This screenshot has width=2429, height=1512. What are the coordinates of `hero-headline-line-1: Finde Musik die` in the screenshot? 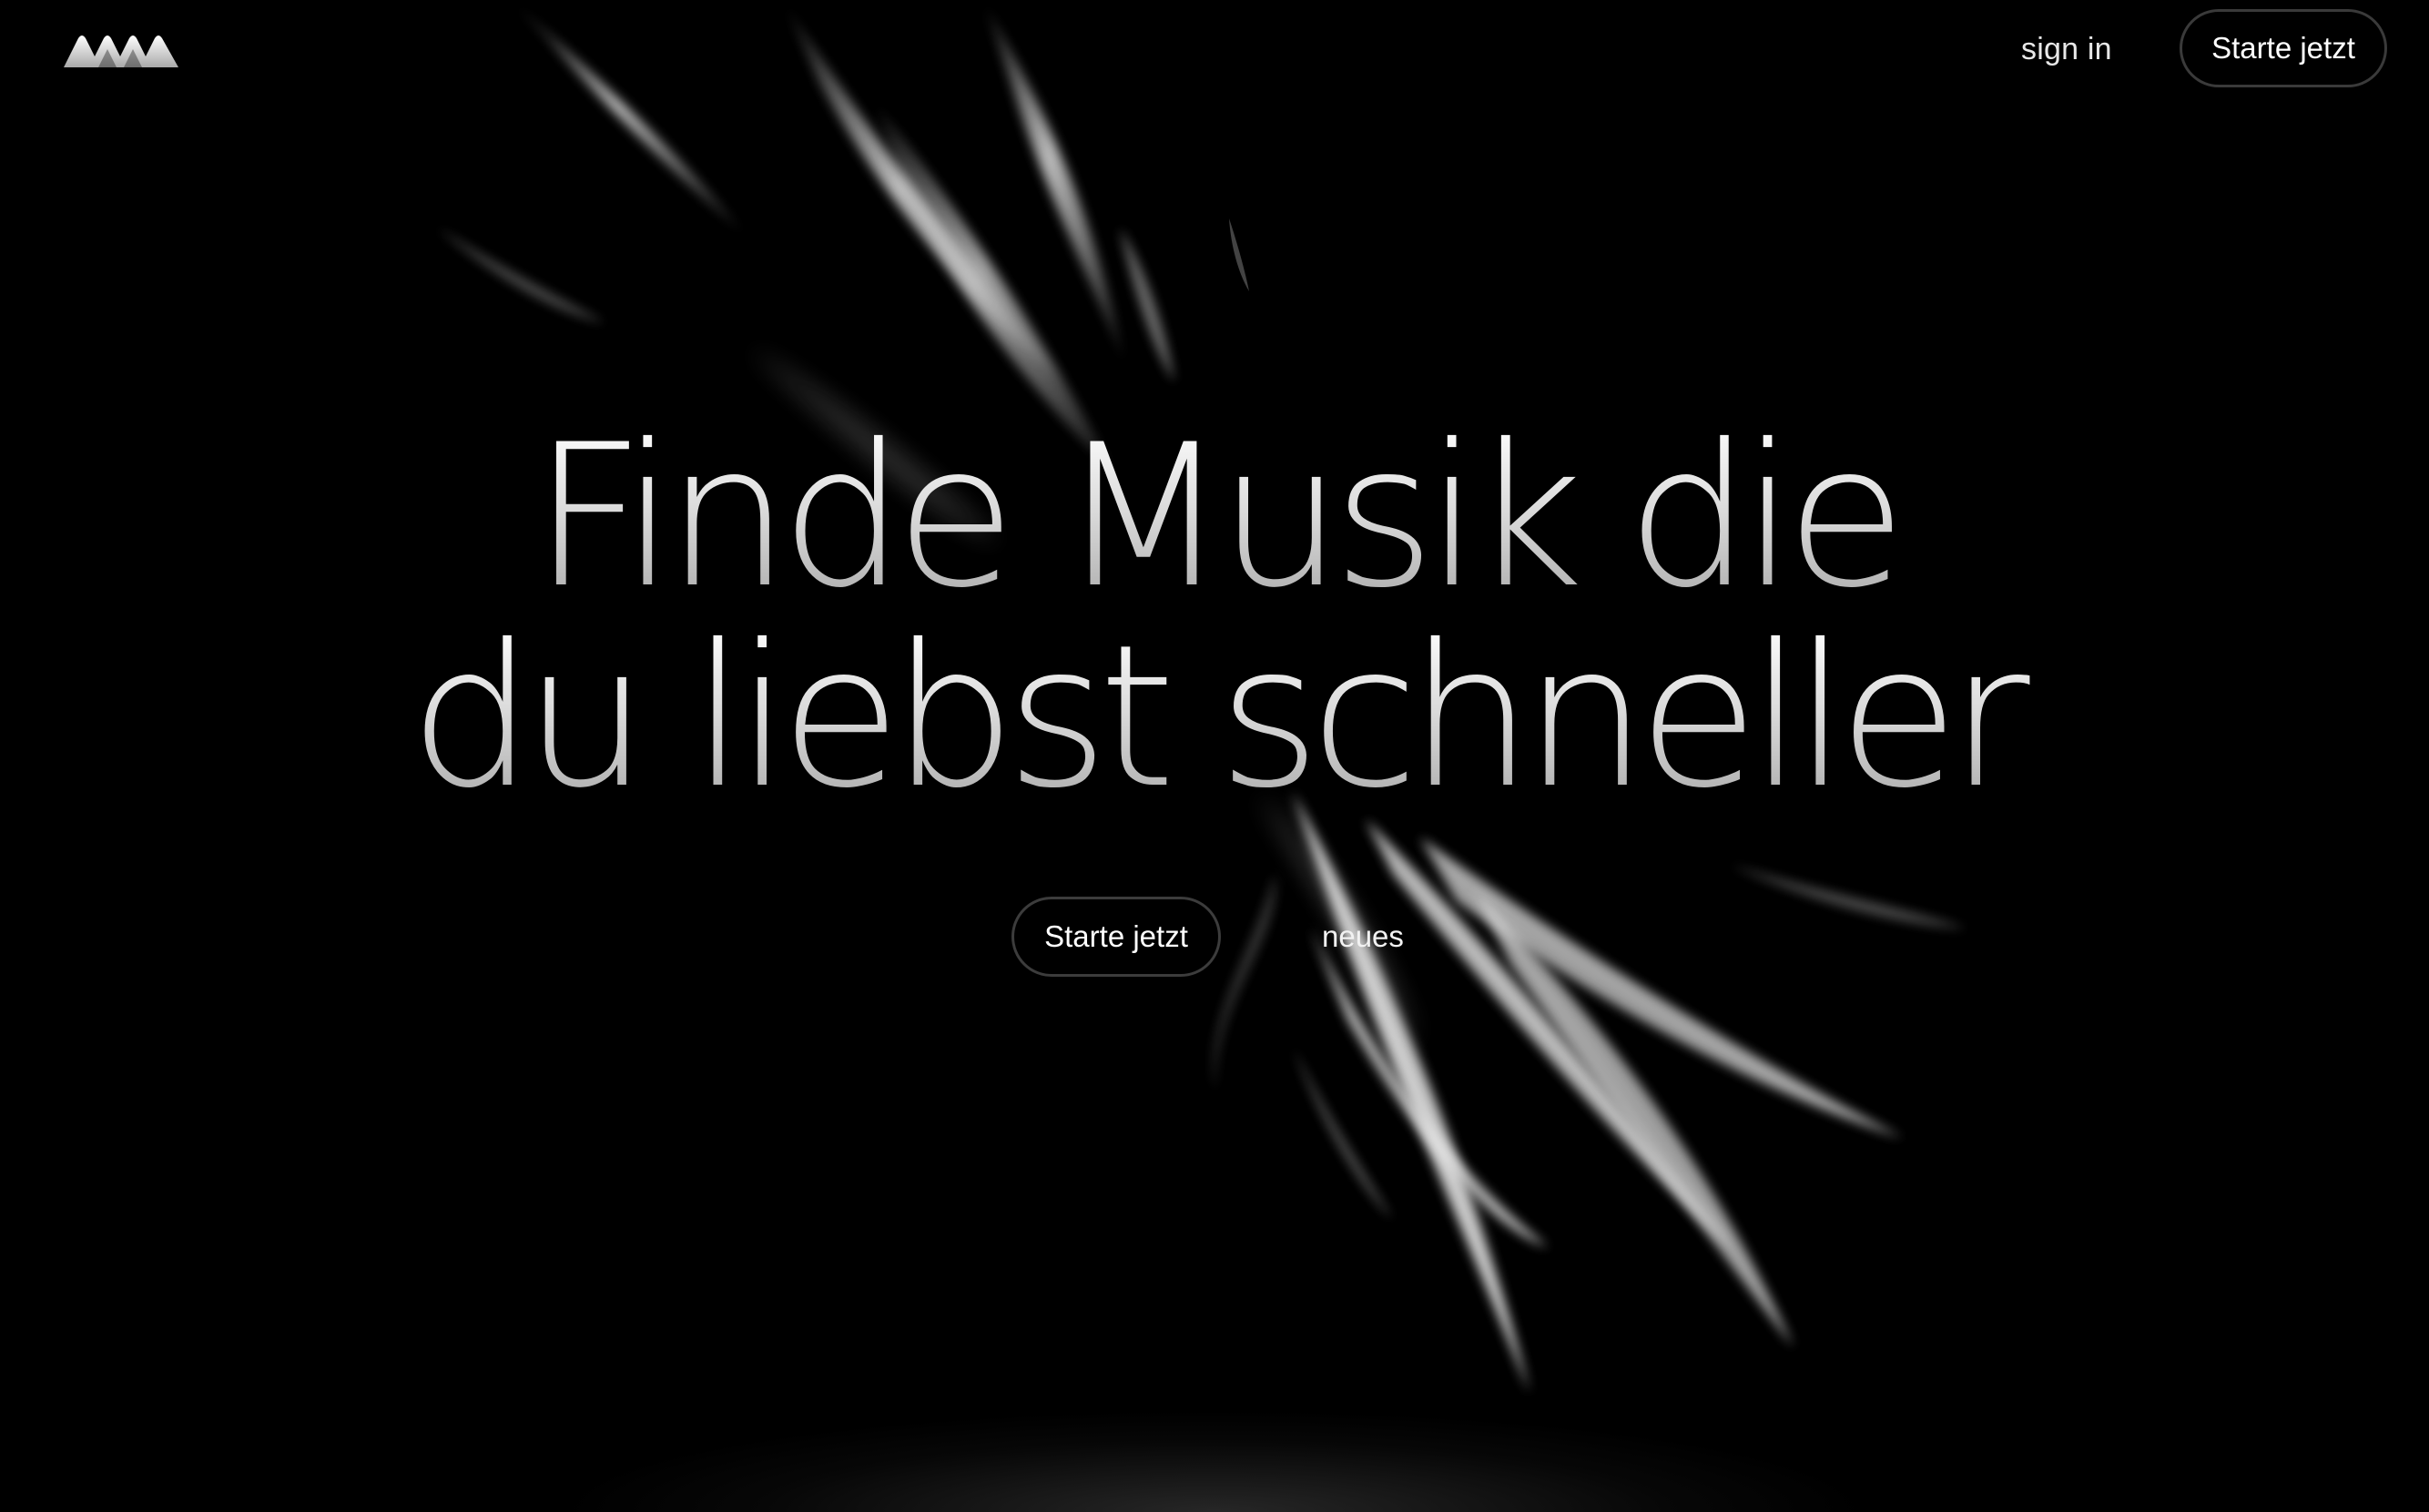 It's located at (1214, 517).